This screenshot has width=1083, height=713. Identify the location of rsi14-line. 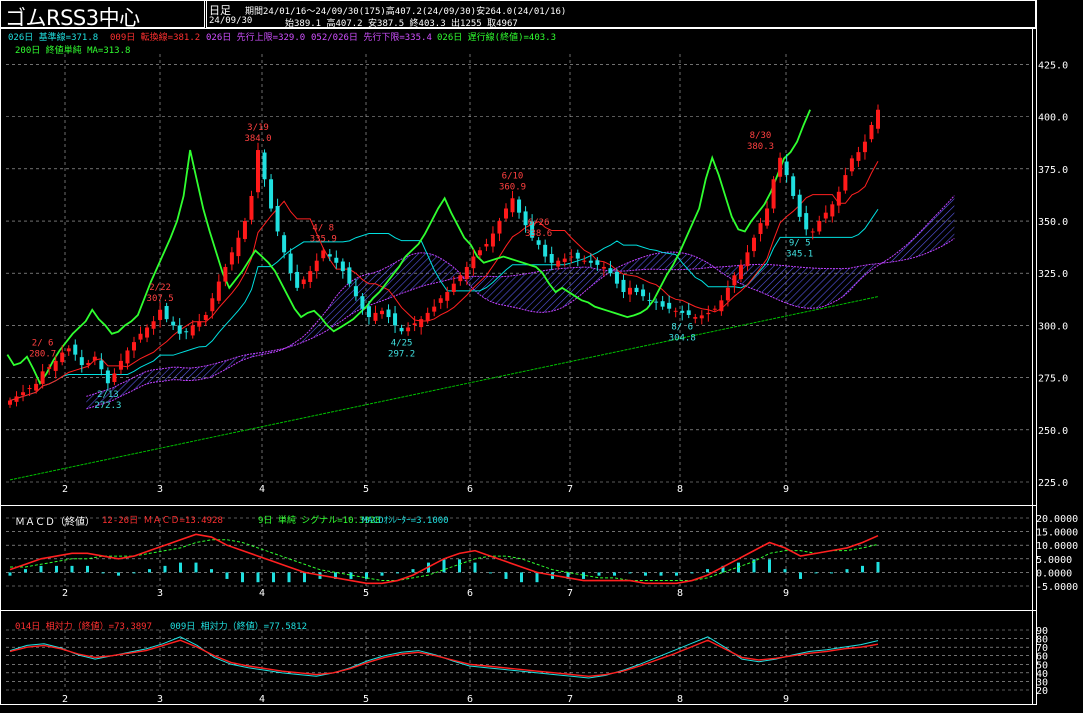
(444, 658).